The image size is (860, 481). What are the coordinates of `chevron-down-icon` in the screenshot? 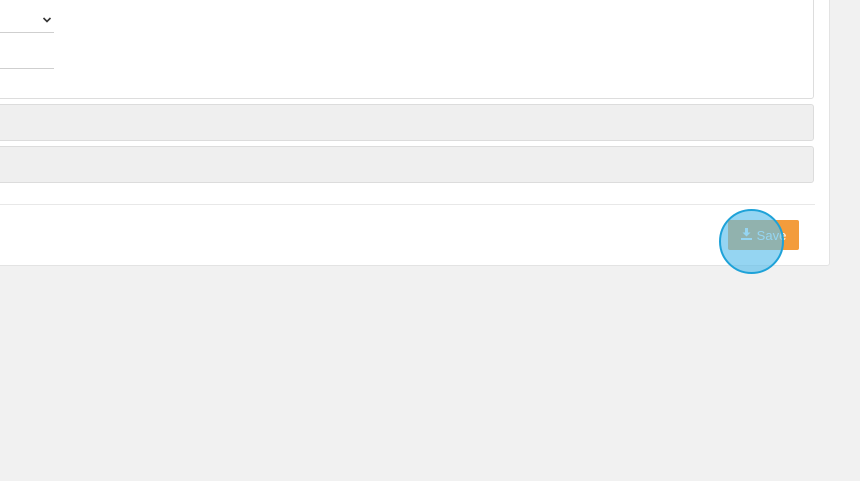 It's located at (47, 18).